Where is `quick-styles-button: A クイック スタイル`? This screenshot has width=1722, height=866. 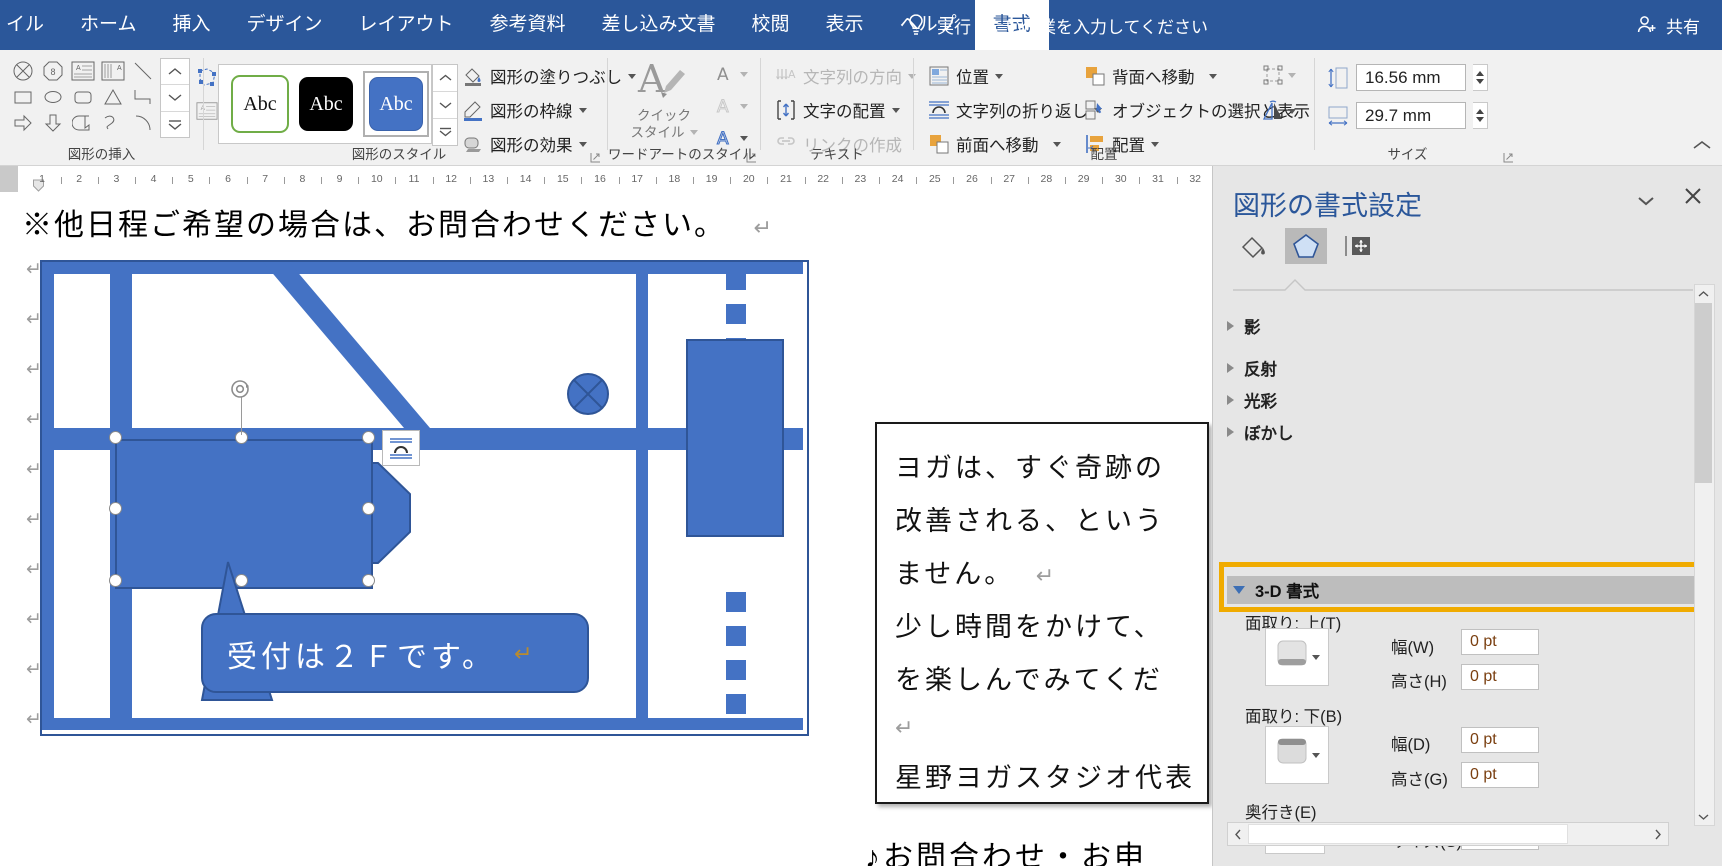 quick-styles-button: A クイック スタイル is located at coordinates (664, 106).